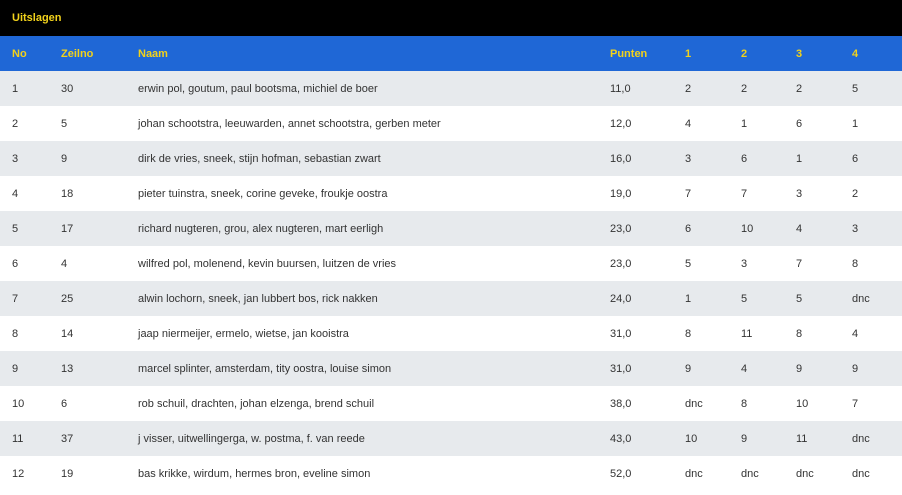 The height and width of the screenshot is (495, 902). Describe the element at coordinates (871, 228) in the screenshot. I see `cell-race-4: 3` at that location.